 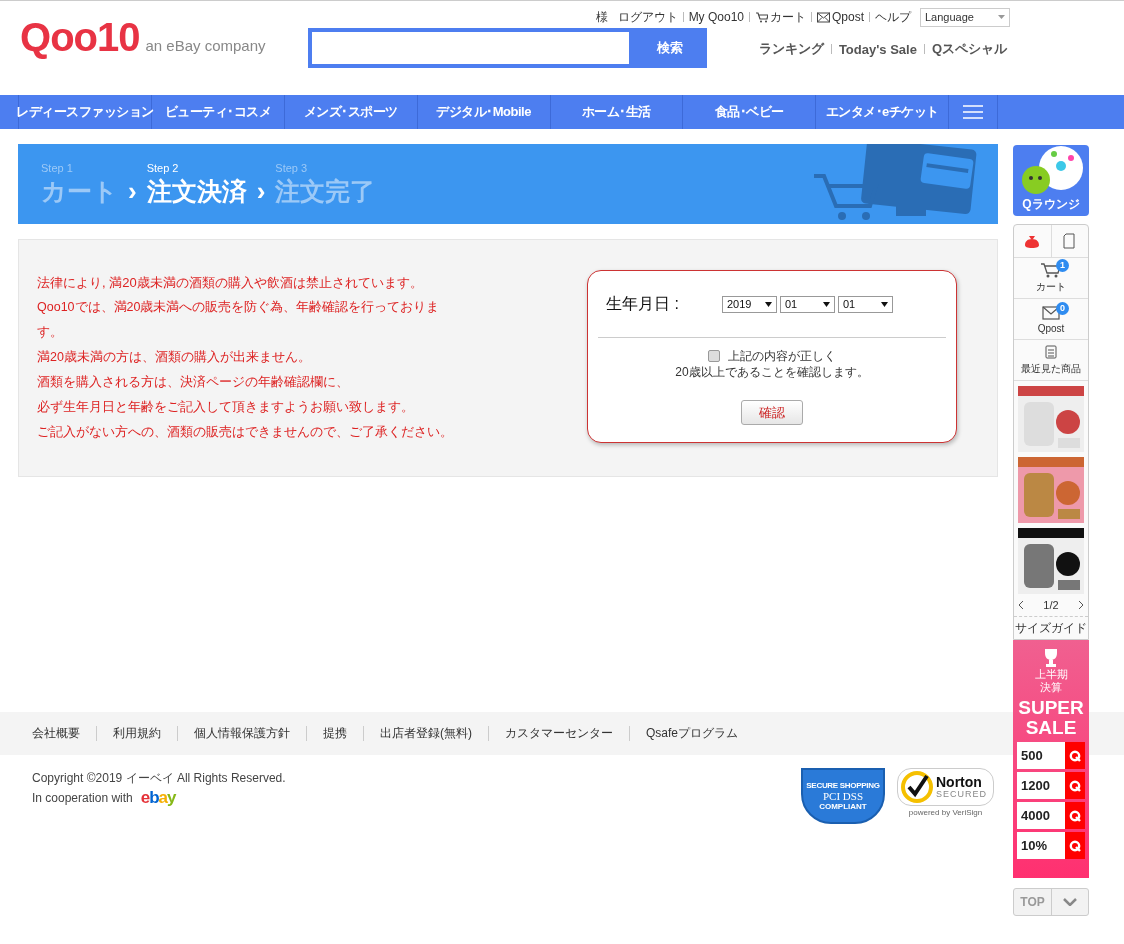 What do you see at coordinates (917, 787) in the screenshot?
I see `checkmark-icon` at bounding box center [917, 787].